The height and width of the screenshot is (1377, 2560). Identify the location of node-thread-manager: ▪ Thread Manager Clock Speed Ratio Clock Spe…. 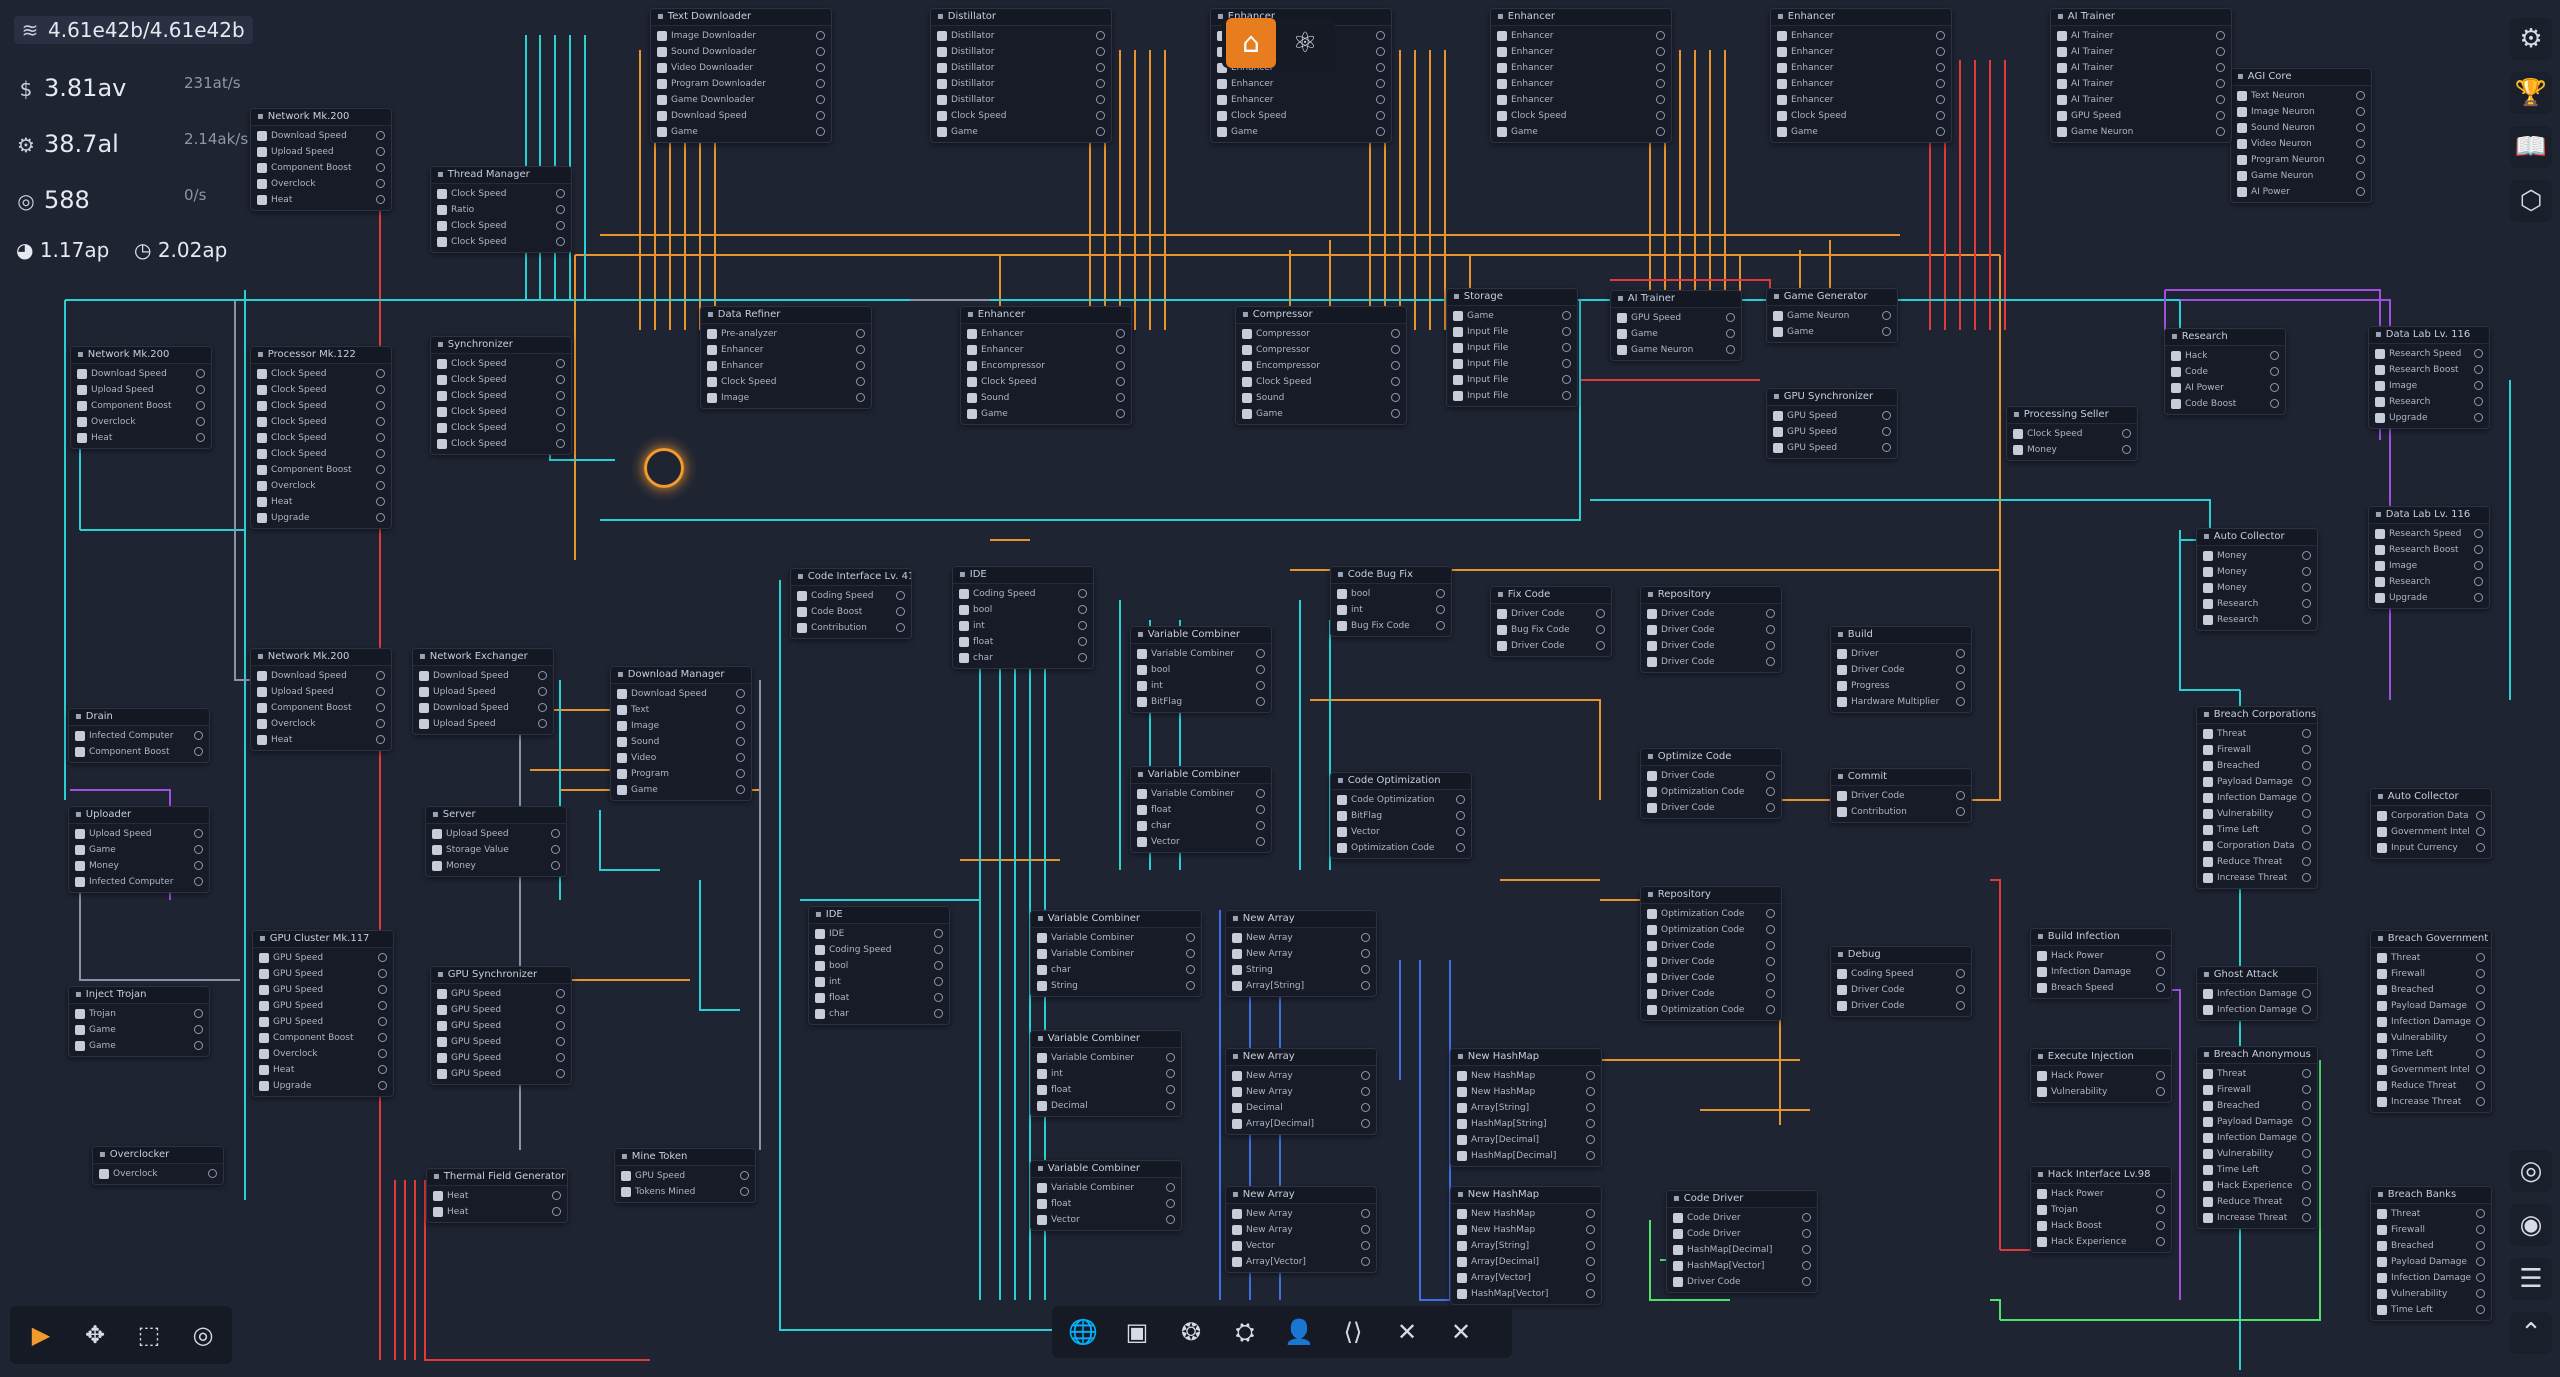
(501, 209).